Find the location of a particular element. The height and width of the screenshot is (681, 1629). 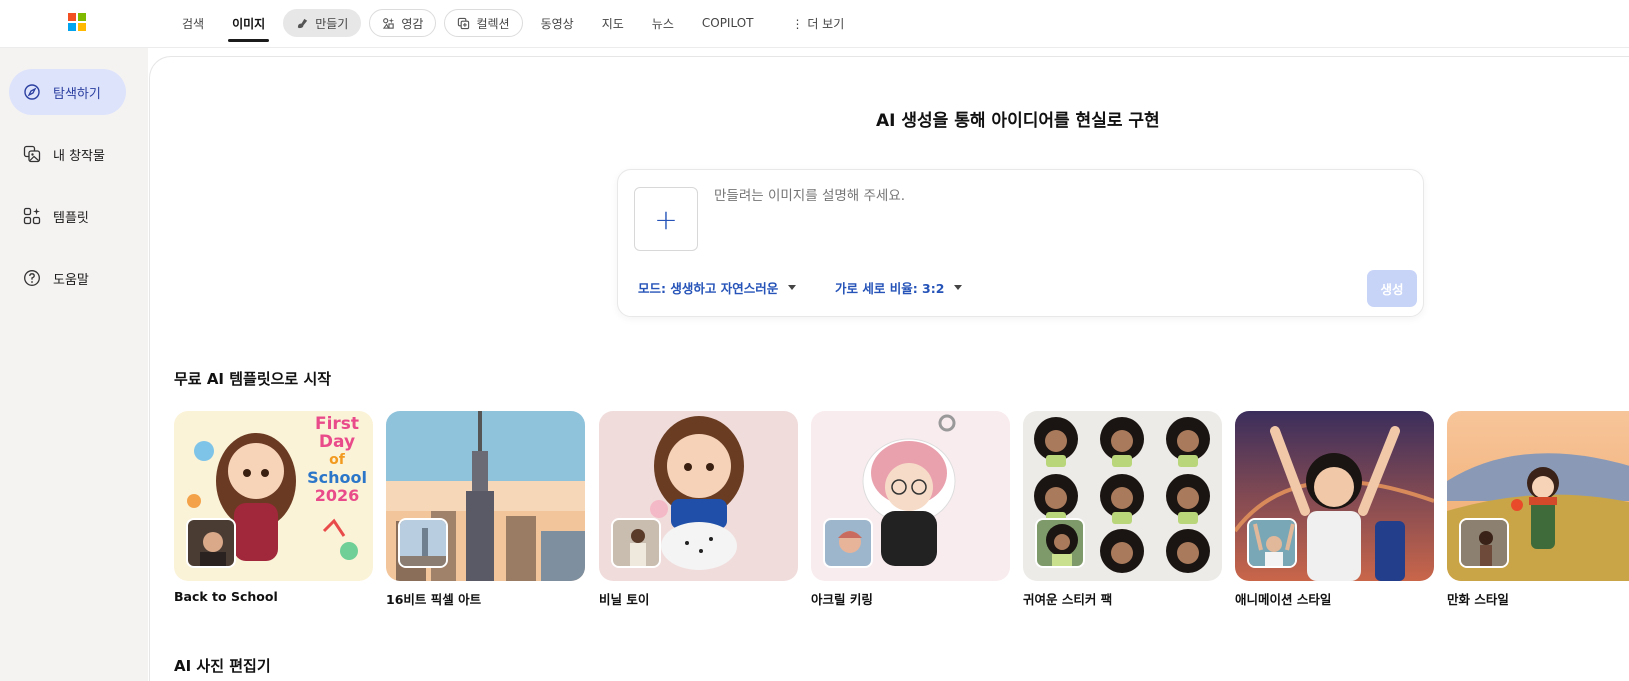

aspect-ratio-dropdown: 가로 세로 비율: 3:2 is located at coordinates (899, 287).